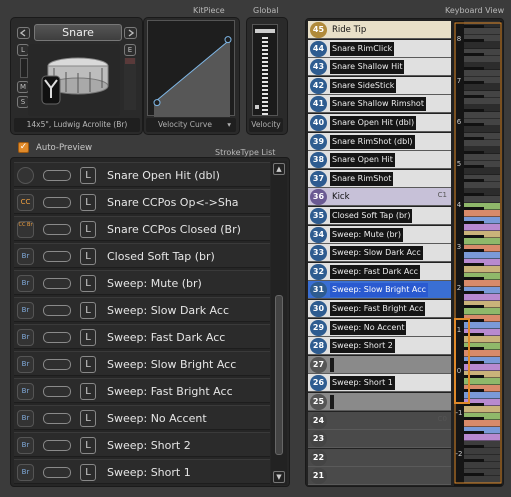  What do you see at coordinates (78, 32) in the screenshot?
I see `kitpiece-name-selector: Snare` at bounding box center [78, 32].